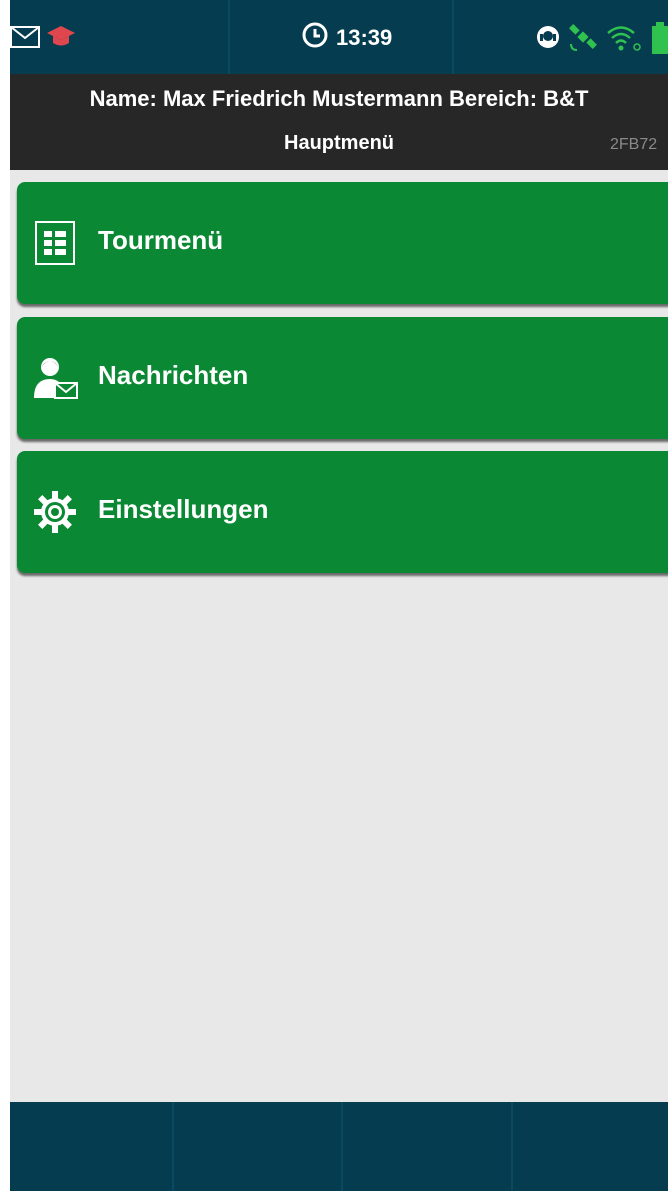 The image size is (668, 1191). What do you see at coordinates (61, 39) in the screenshot?
I see `graduation-cap-icon` at bounding box center [61, 39].